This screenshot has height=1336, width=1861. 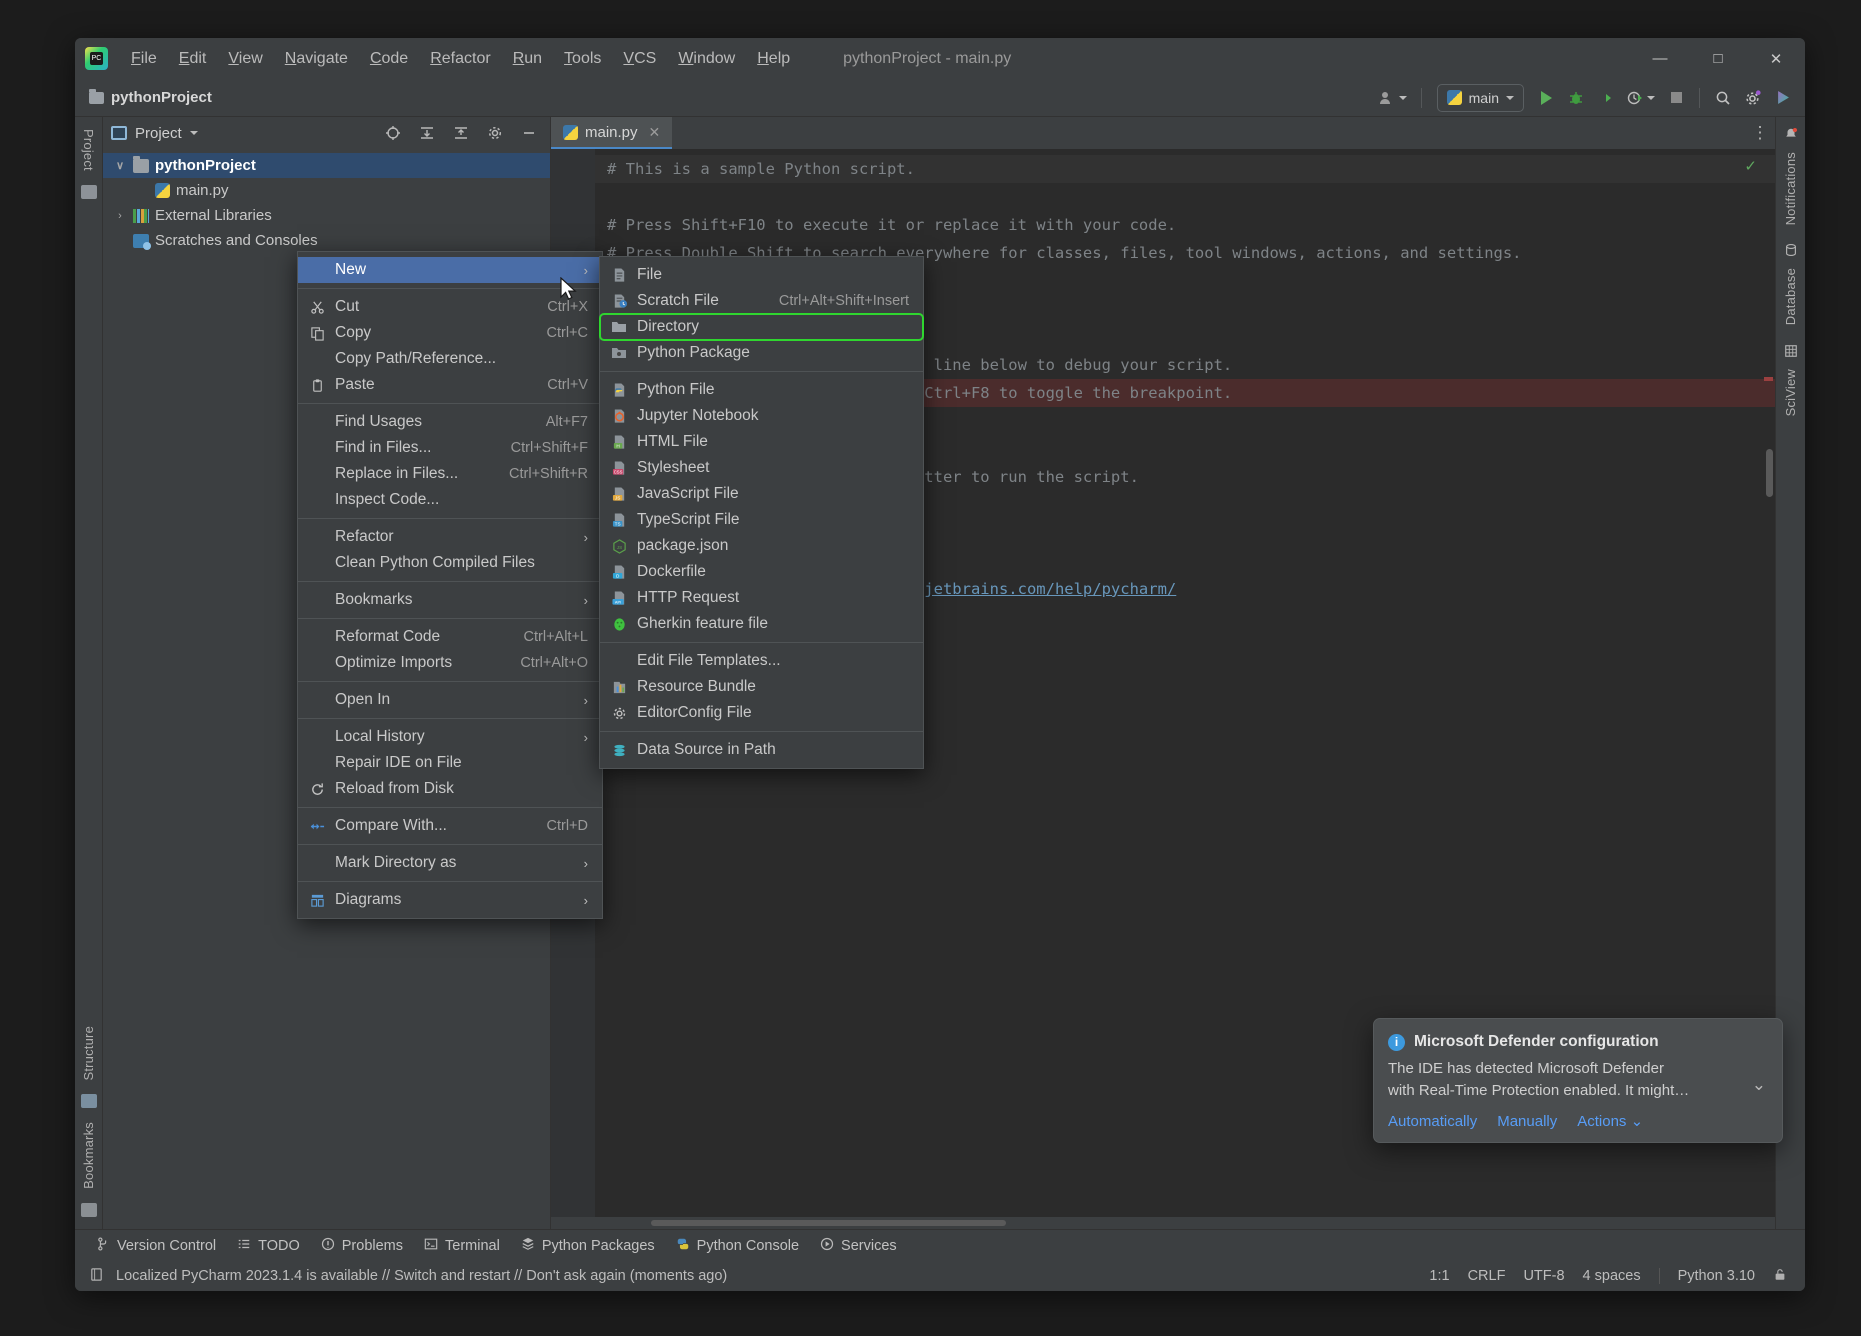 What do you see at coordinates (1769, 473) in the screenshot?
I see `editor-scrollbar-thumb` at bounding box center [1769, 473].